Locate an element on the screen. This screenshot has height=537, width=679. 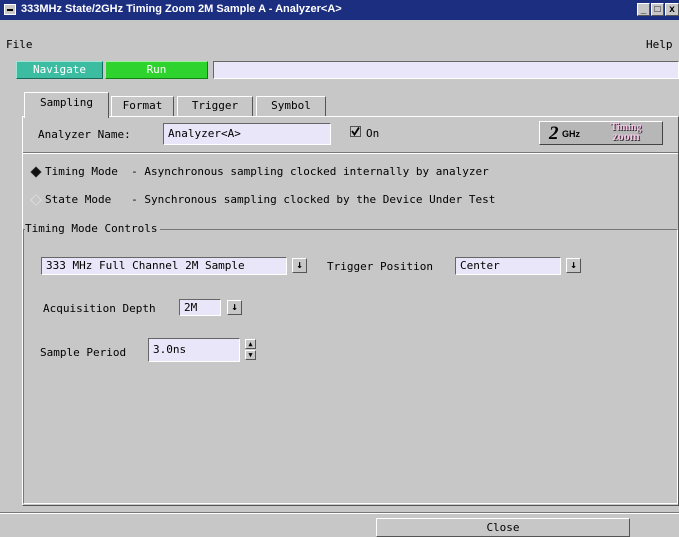
group-title: Timing Mode Controls is located at coordinates (93, 228).